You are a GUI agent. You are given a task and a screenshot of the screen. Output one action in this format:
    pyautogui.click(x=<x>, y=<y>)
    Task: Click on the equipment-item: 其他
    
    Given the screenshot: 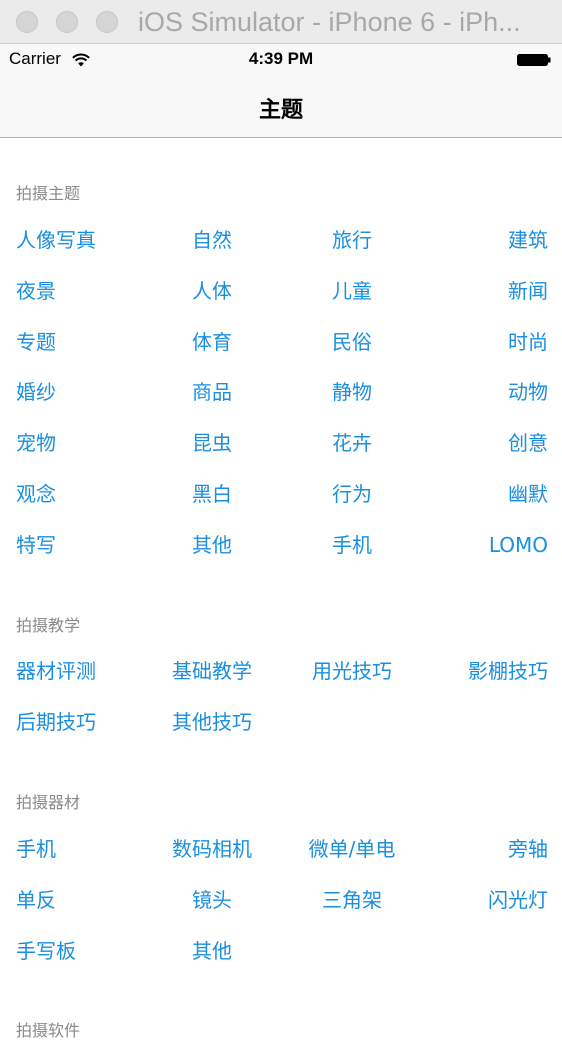 What is the action you would take?
    pyautogui.click(x=212, y=951)
    